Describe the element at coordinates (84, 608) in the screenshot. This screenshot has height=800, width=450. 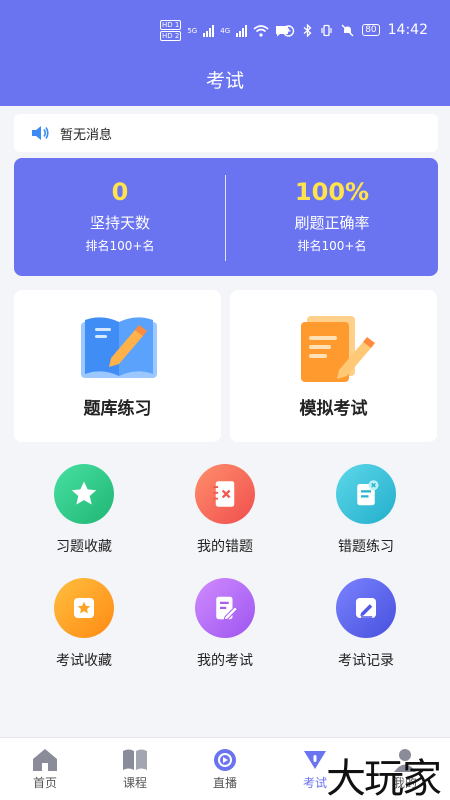
I see `star-note-icon` at that location.